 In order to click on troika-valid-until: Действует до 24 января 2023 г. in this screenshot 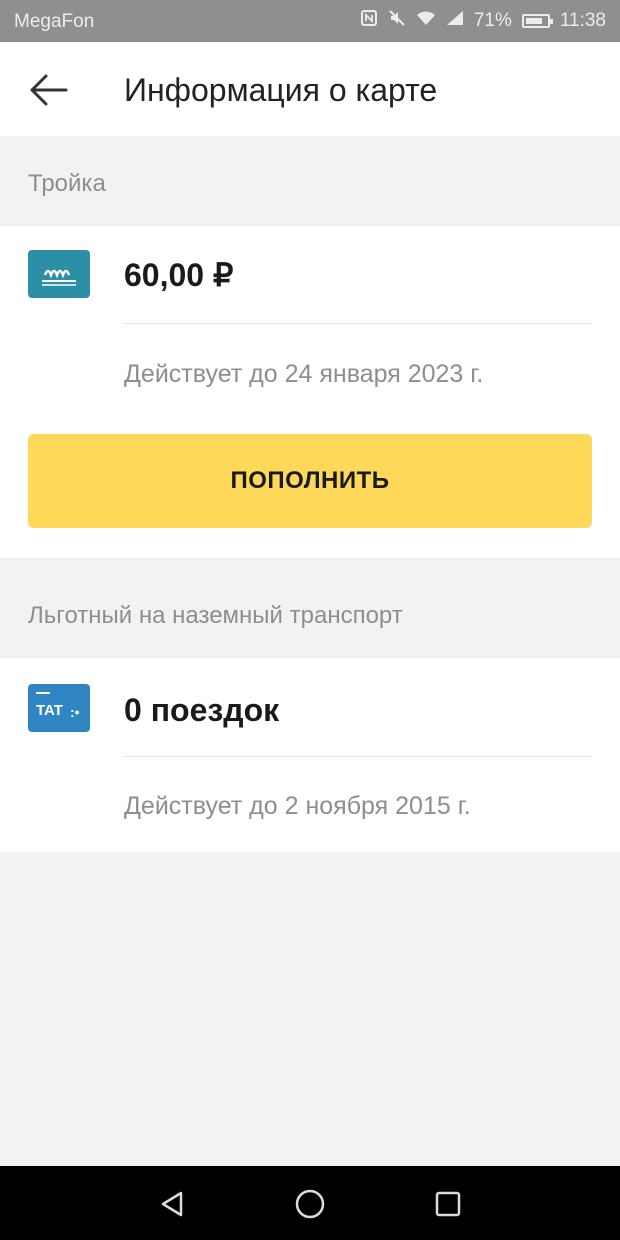, I will do `click(304, 374)`.